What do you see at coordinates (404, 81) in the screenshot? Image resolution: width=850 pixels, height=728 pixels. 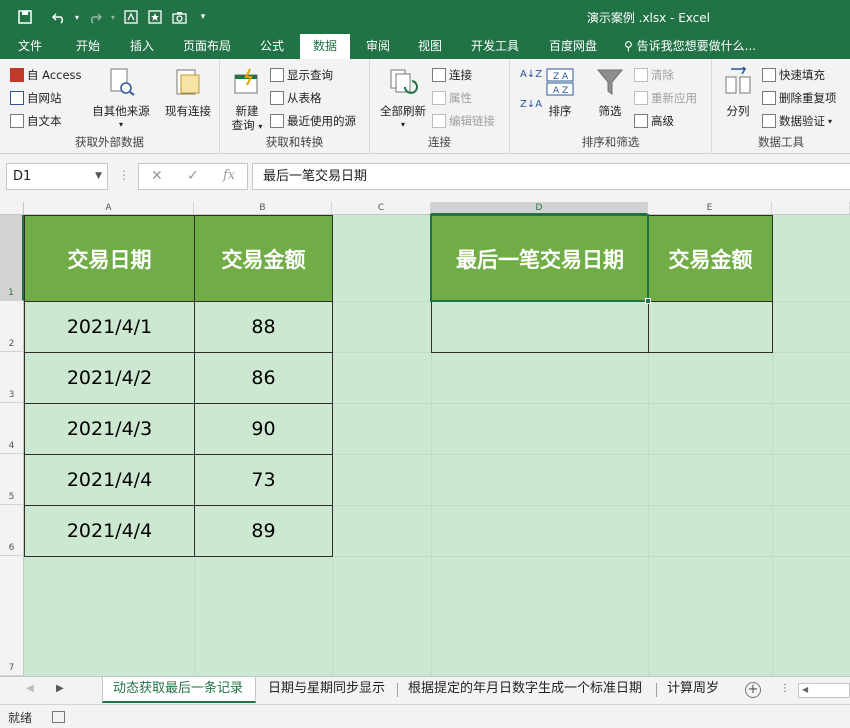 I see `refresh-icon` at bounding box center [404, 81].